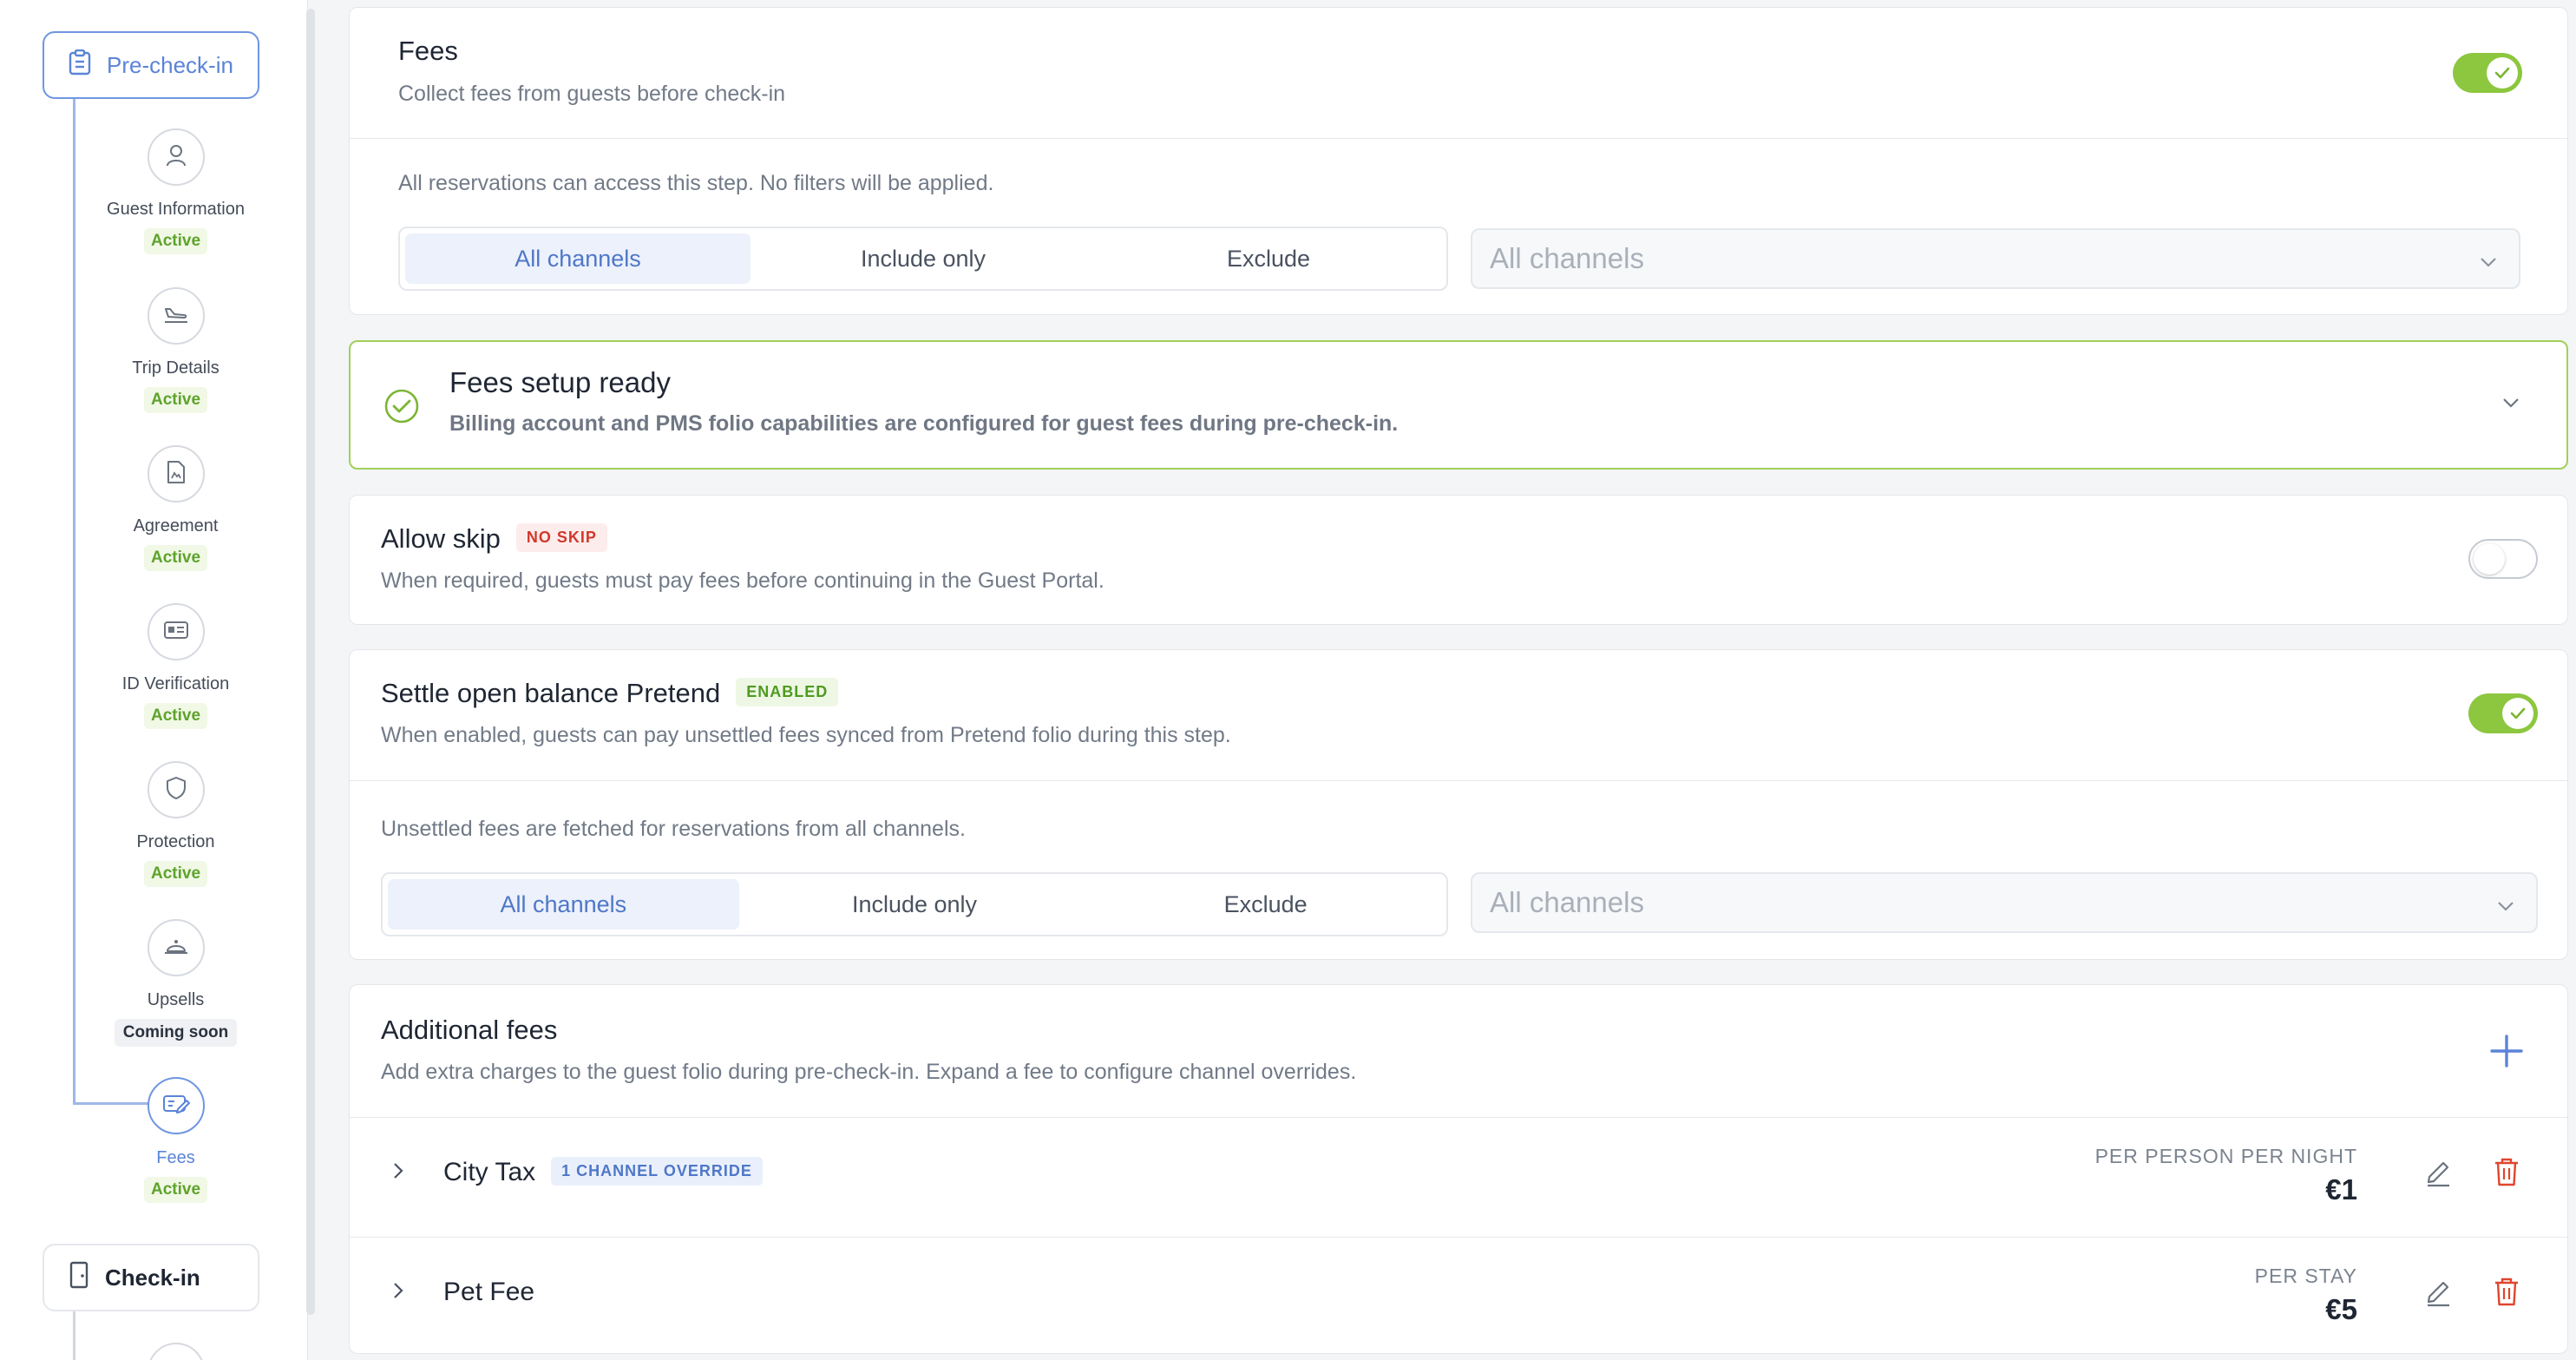 The width and height of the screenshot is (2576, 1360). I want to click on allow-skip-toggle, so click(2503, 559).